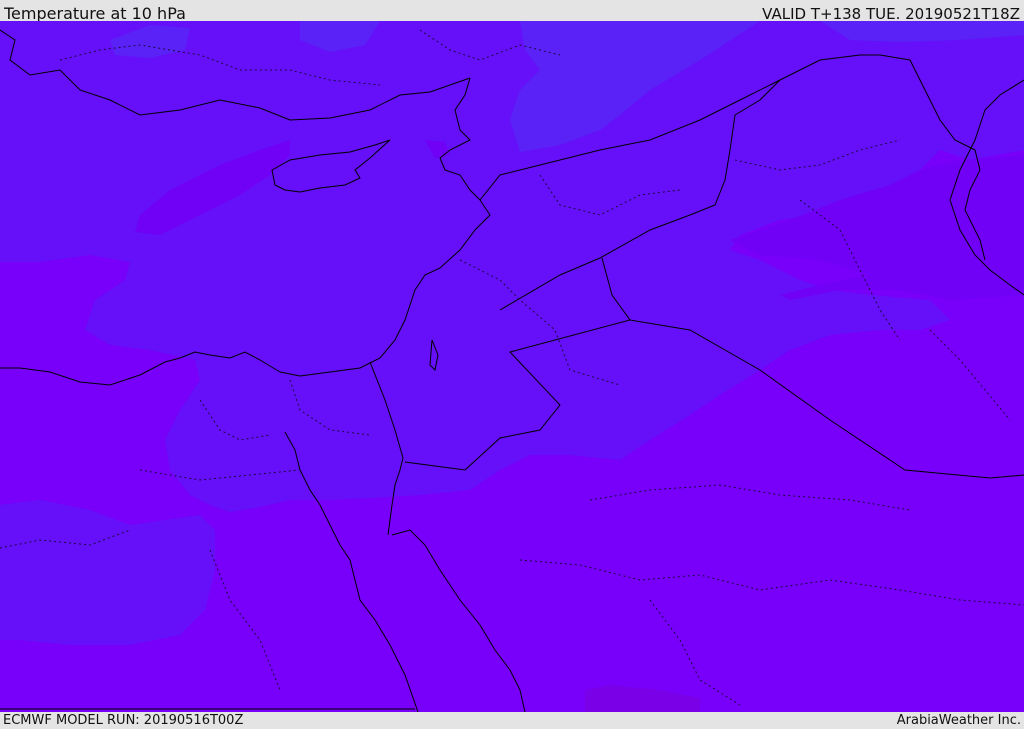 This screenshot has width=1024, height=729. I want to click on temperature-band-mid-southwest, so click(107, 572).